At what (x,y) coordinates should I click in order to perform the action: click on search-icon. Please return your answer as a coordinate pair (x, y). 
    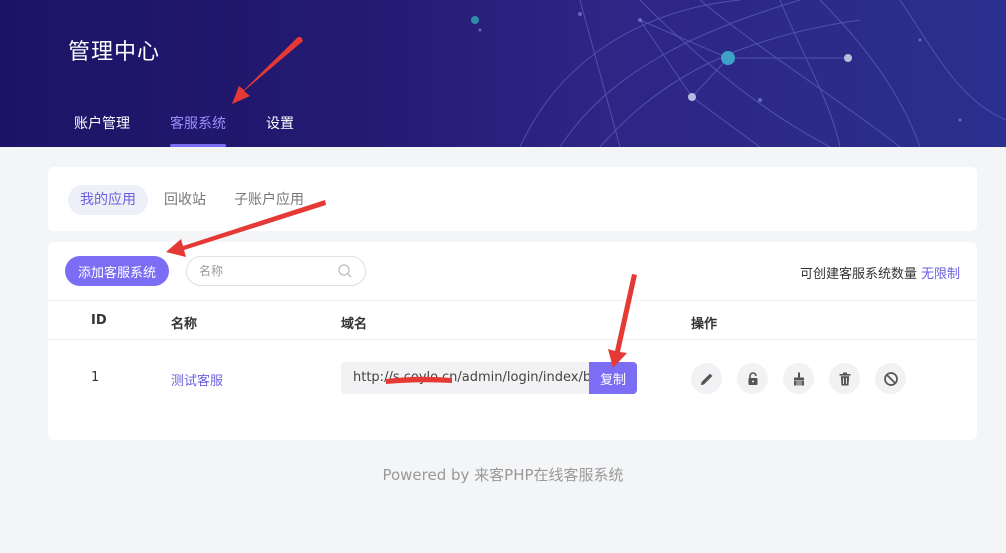
    Looking at the image, I should click on (345, 271).